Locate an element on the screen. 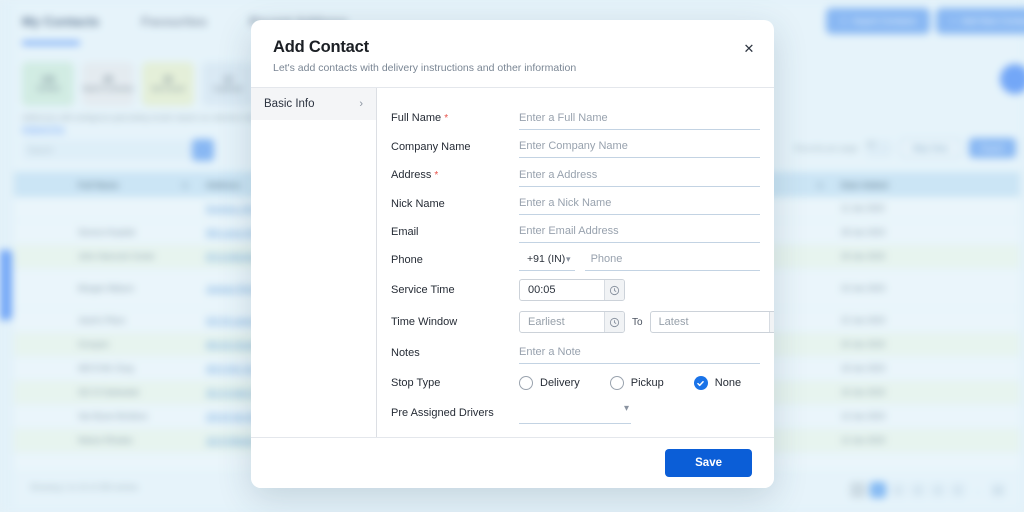 The height and width of the screenshot is (512, 1024). field-row-service-time: Service Time is located at coordinates (575, 290).